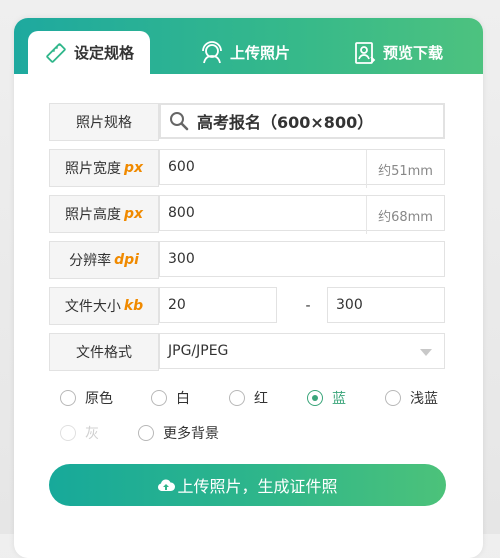 This screenshot has height=558, width=500. I want to click on resolution-row: 分辨率 dpi 300, so click(247, 260).